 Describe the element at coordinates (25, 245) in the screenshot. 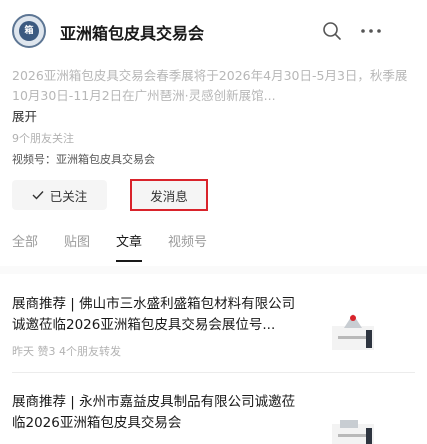

I see `tab-all: 全部` at that location.